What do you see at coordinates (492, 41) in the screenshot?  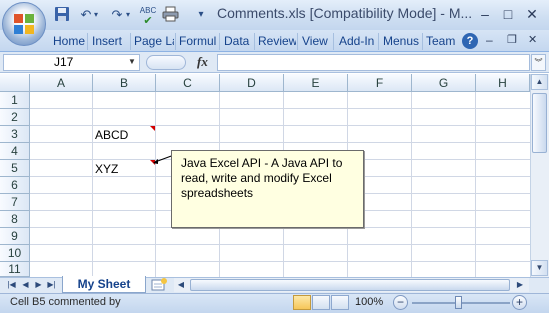 I see `ribbon-minimize-icon: –` at bounding box center [492, 41].